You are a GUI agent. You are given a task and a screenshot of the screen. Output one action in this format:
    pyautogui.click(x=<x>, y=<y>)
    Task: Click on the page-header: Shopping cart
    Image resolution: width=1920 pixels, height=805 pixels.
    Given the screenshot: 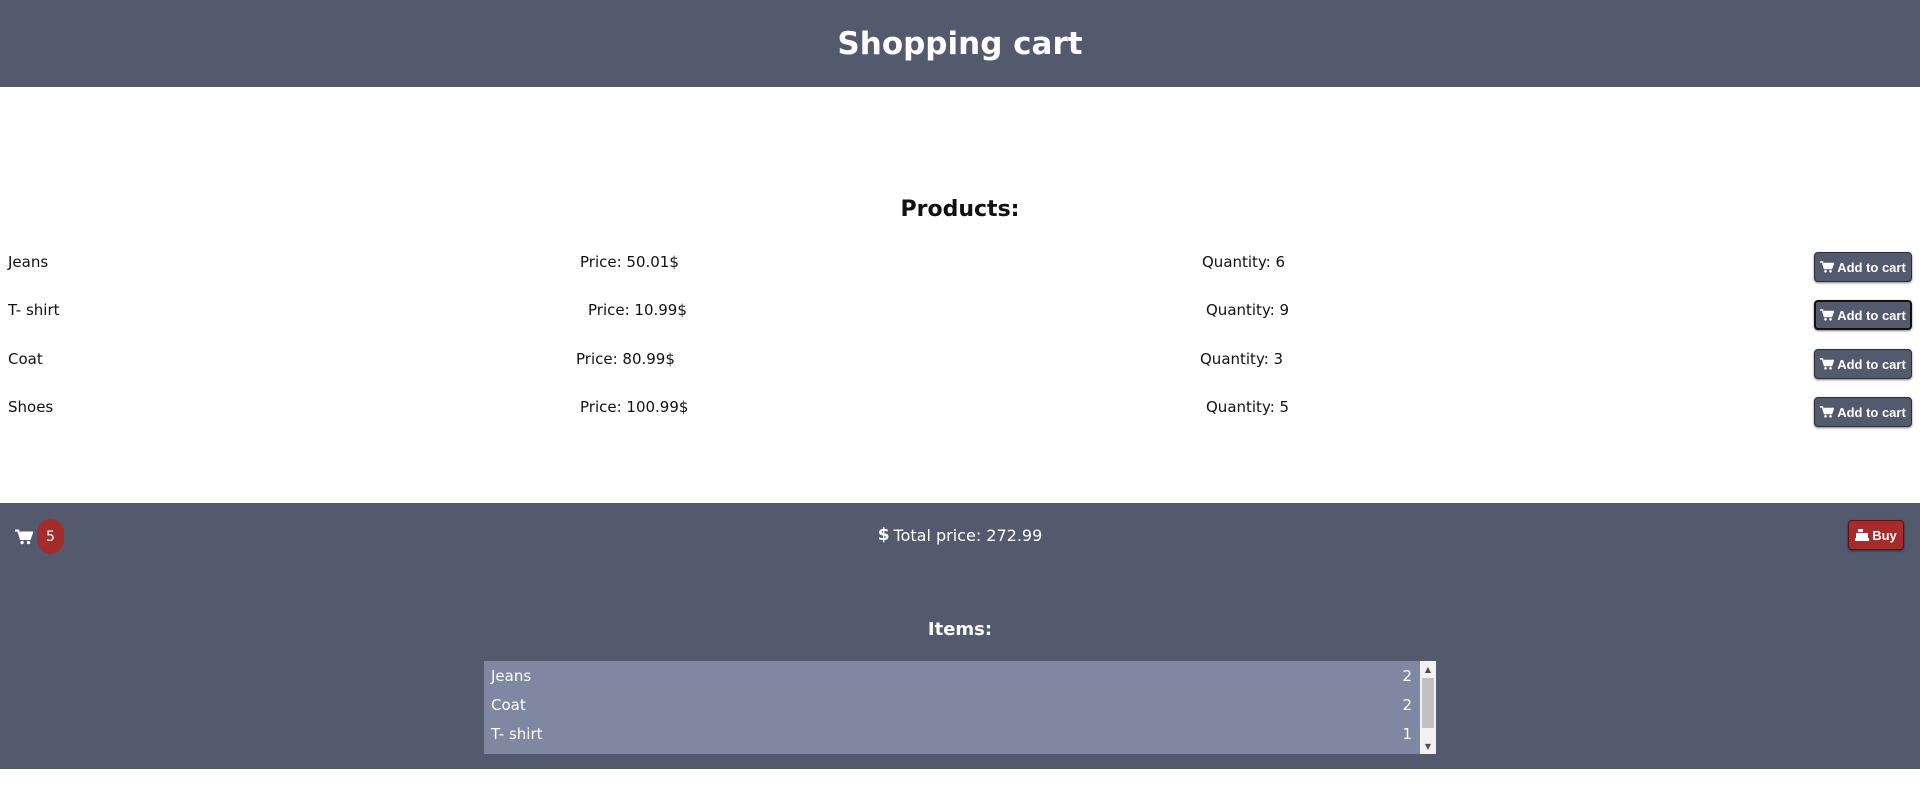 What is the action you would take?
    pyautogui.click(x=960, y=43)
    